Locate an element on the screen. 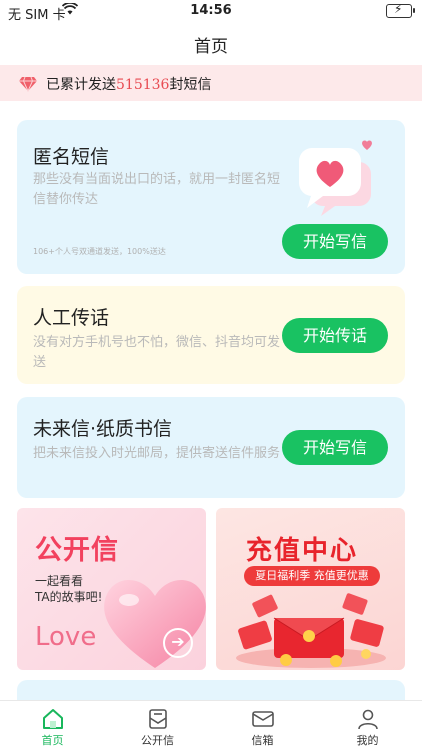  banner-line-2: TA的故事吧! is located at coordinates (69, 597).